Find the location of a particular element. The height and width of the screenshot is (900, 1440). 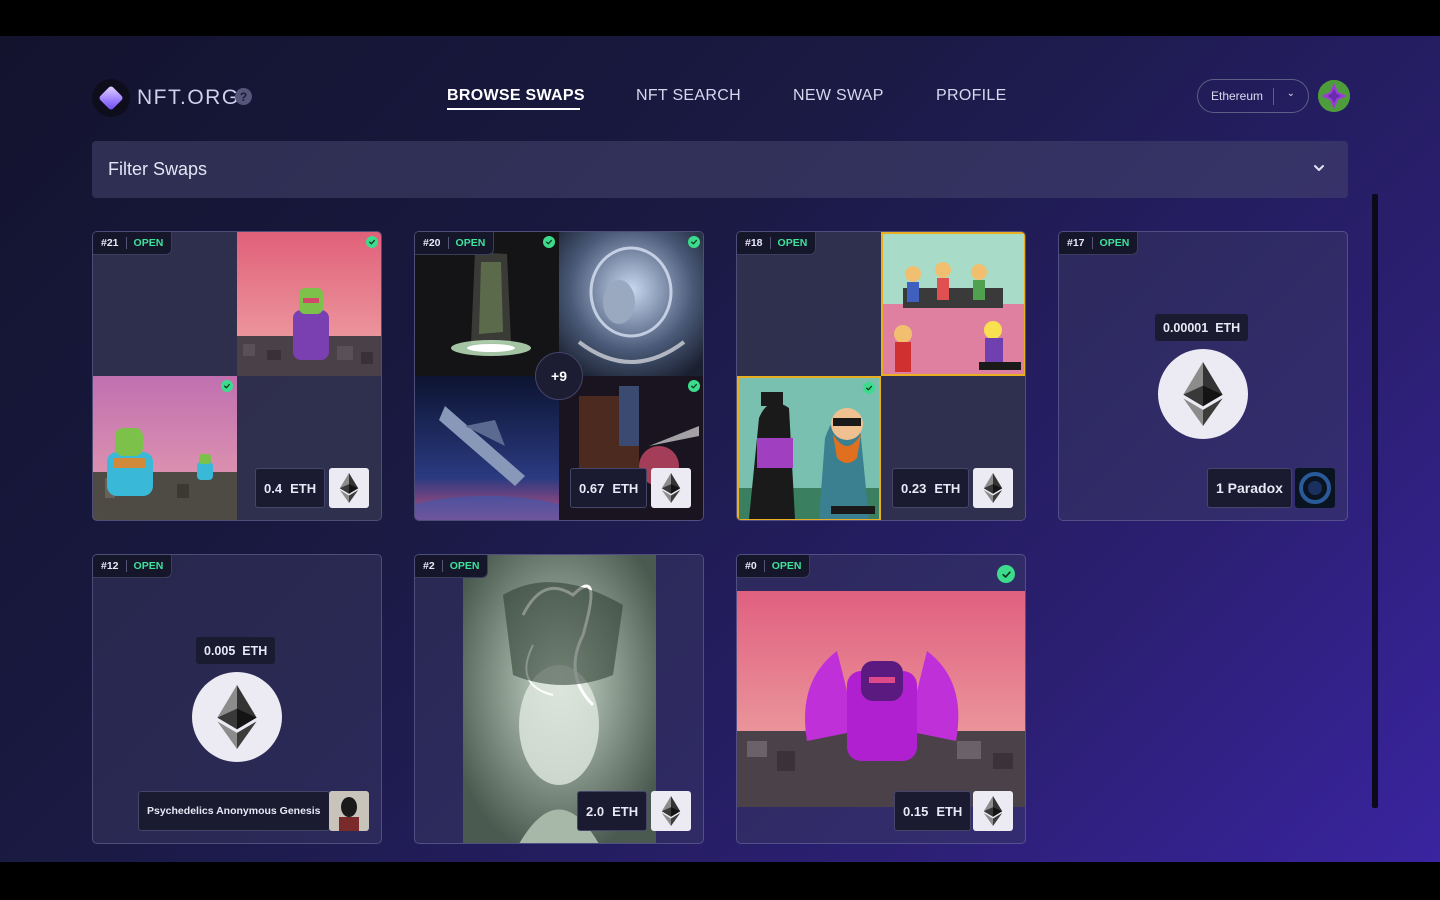

nav-nft-search: NFT SEARCH is located at coordinates (688, 96).